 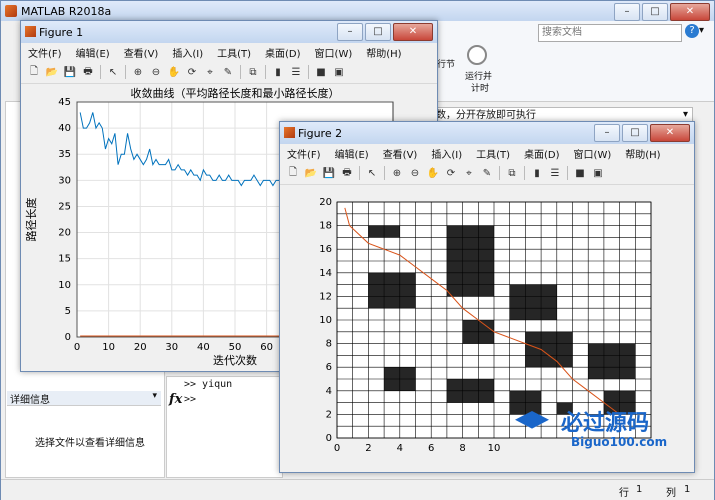 What do you see at coordinates (610, 33) in the screenshot?
I see `search-box: 搜索文档` at bounding box center [610, 33].